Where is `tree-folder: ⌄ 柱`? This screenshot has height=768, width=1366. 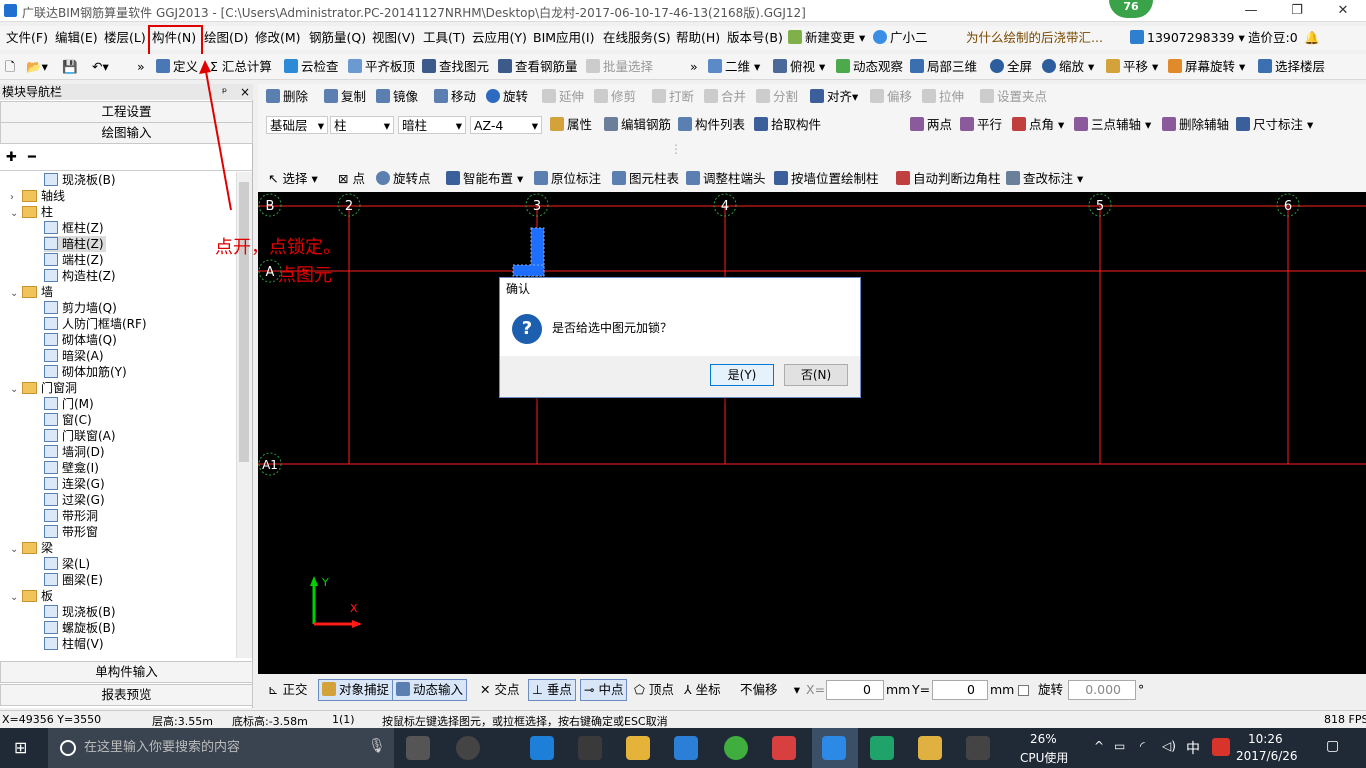
tree-folder: ⌄ 柱 is located at coordinates (31, 212).